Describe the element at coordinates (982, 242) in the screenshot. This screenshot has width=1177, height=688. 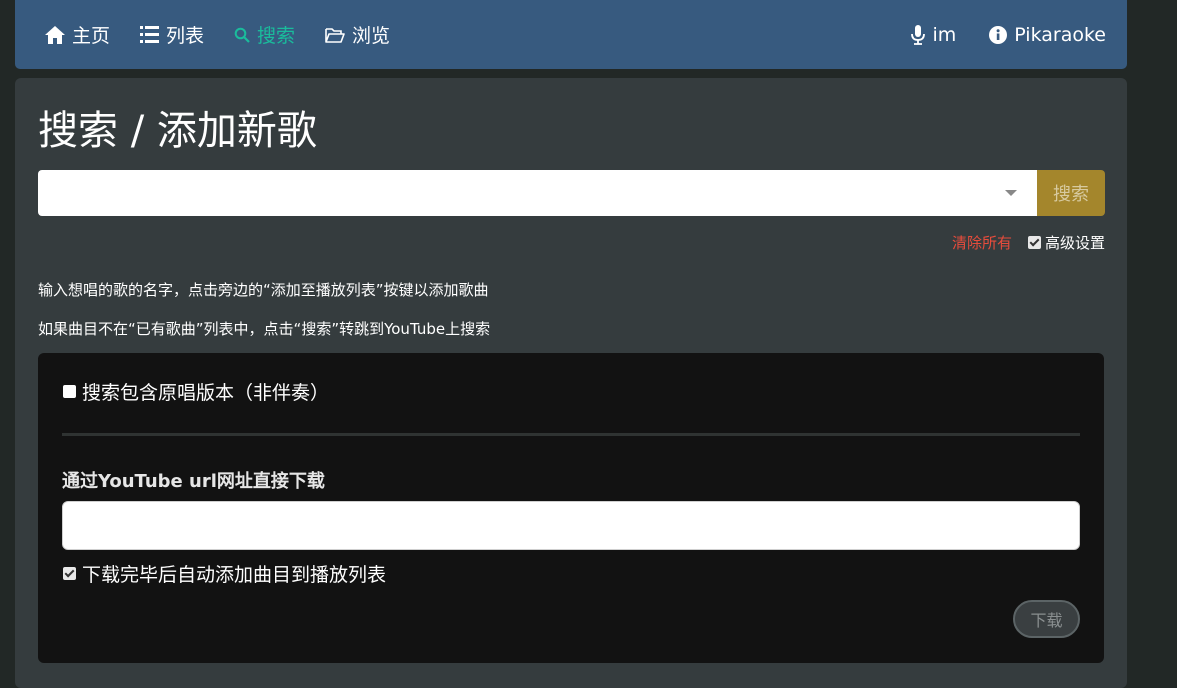
I see `clear-all-link: 清除所有` at that location.